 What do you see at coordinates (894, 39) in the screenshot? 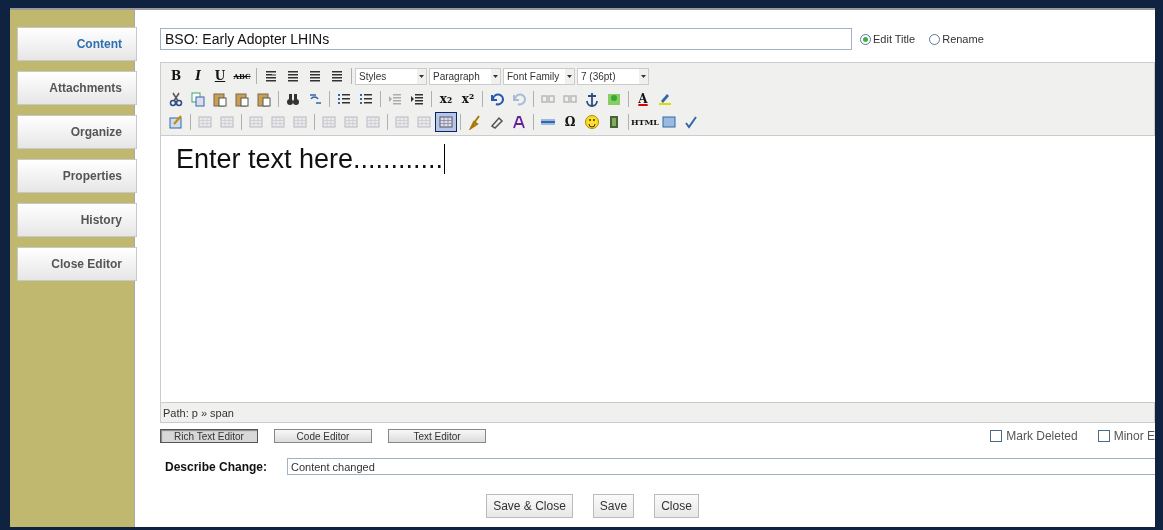
I see `radio-label: Edit Title` at bounding box center [894, 39].